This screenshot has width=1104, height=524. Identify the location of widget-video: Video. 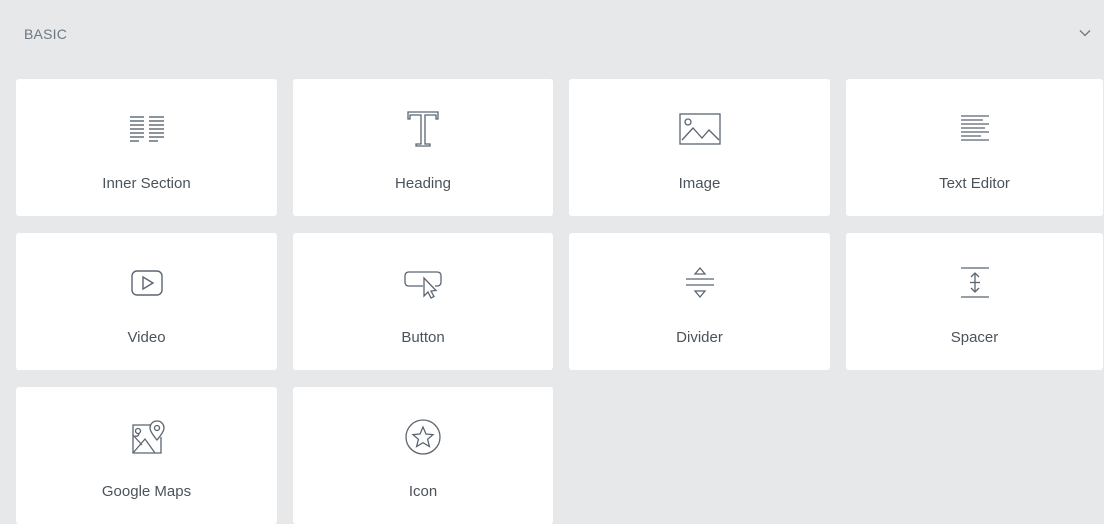
(146, 301).